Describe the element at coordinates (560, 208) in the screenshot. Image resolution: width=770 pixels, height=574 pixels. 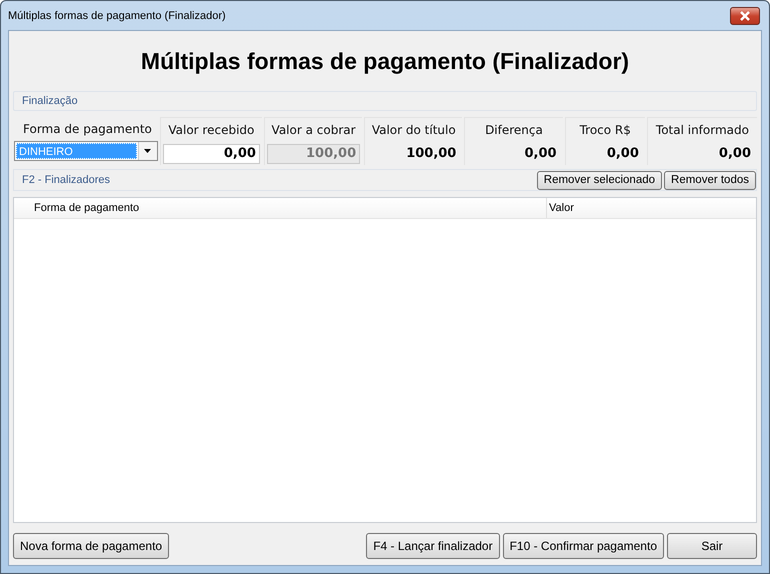
I see `column-header: Valor` at that location.